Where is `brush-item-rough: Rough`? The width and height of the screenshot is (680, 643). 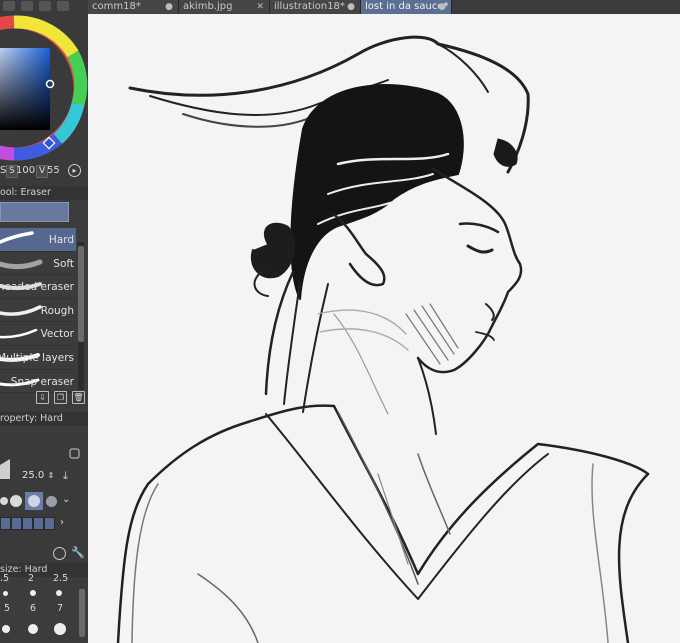 brush-item-rough: Rough is located at coordinates (38, 311).